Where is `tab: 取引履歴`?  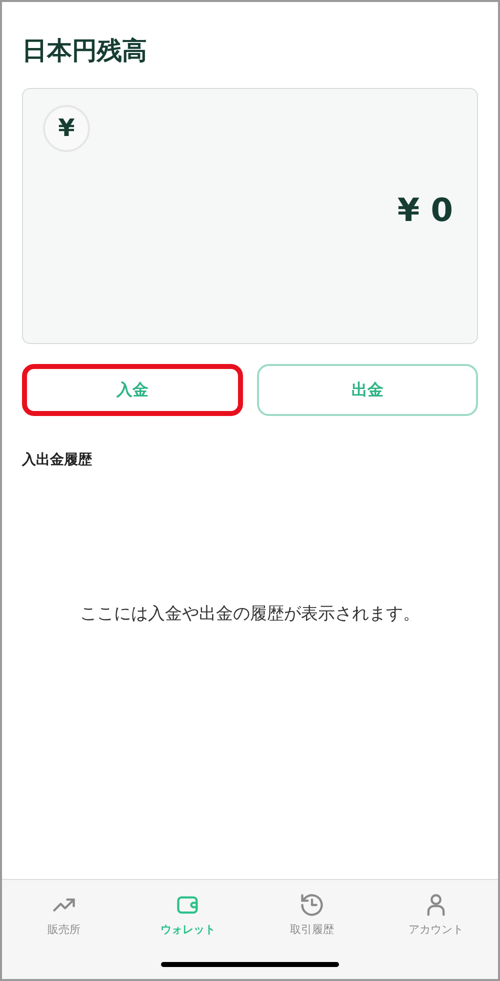 tab: 取引履歴 is located at coordinates (312, 915).